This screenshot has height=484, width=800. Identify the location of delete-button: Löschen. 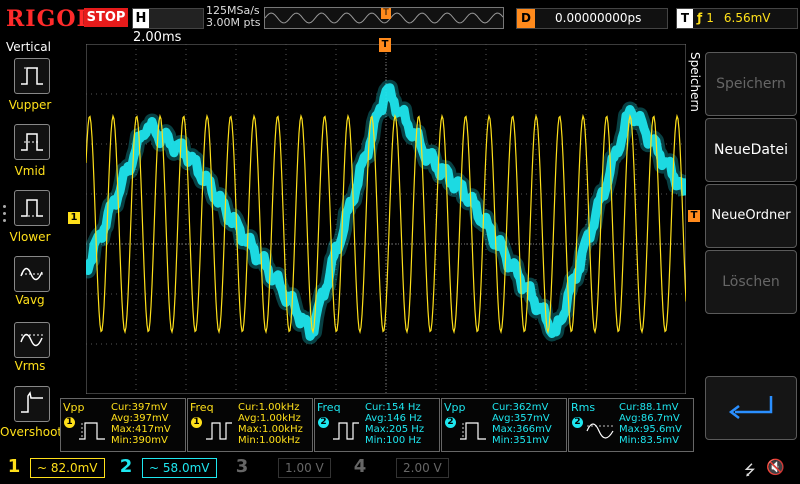
(751, 282).